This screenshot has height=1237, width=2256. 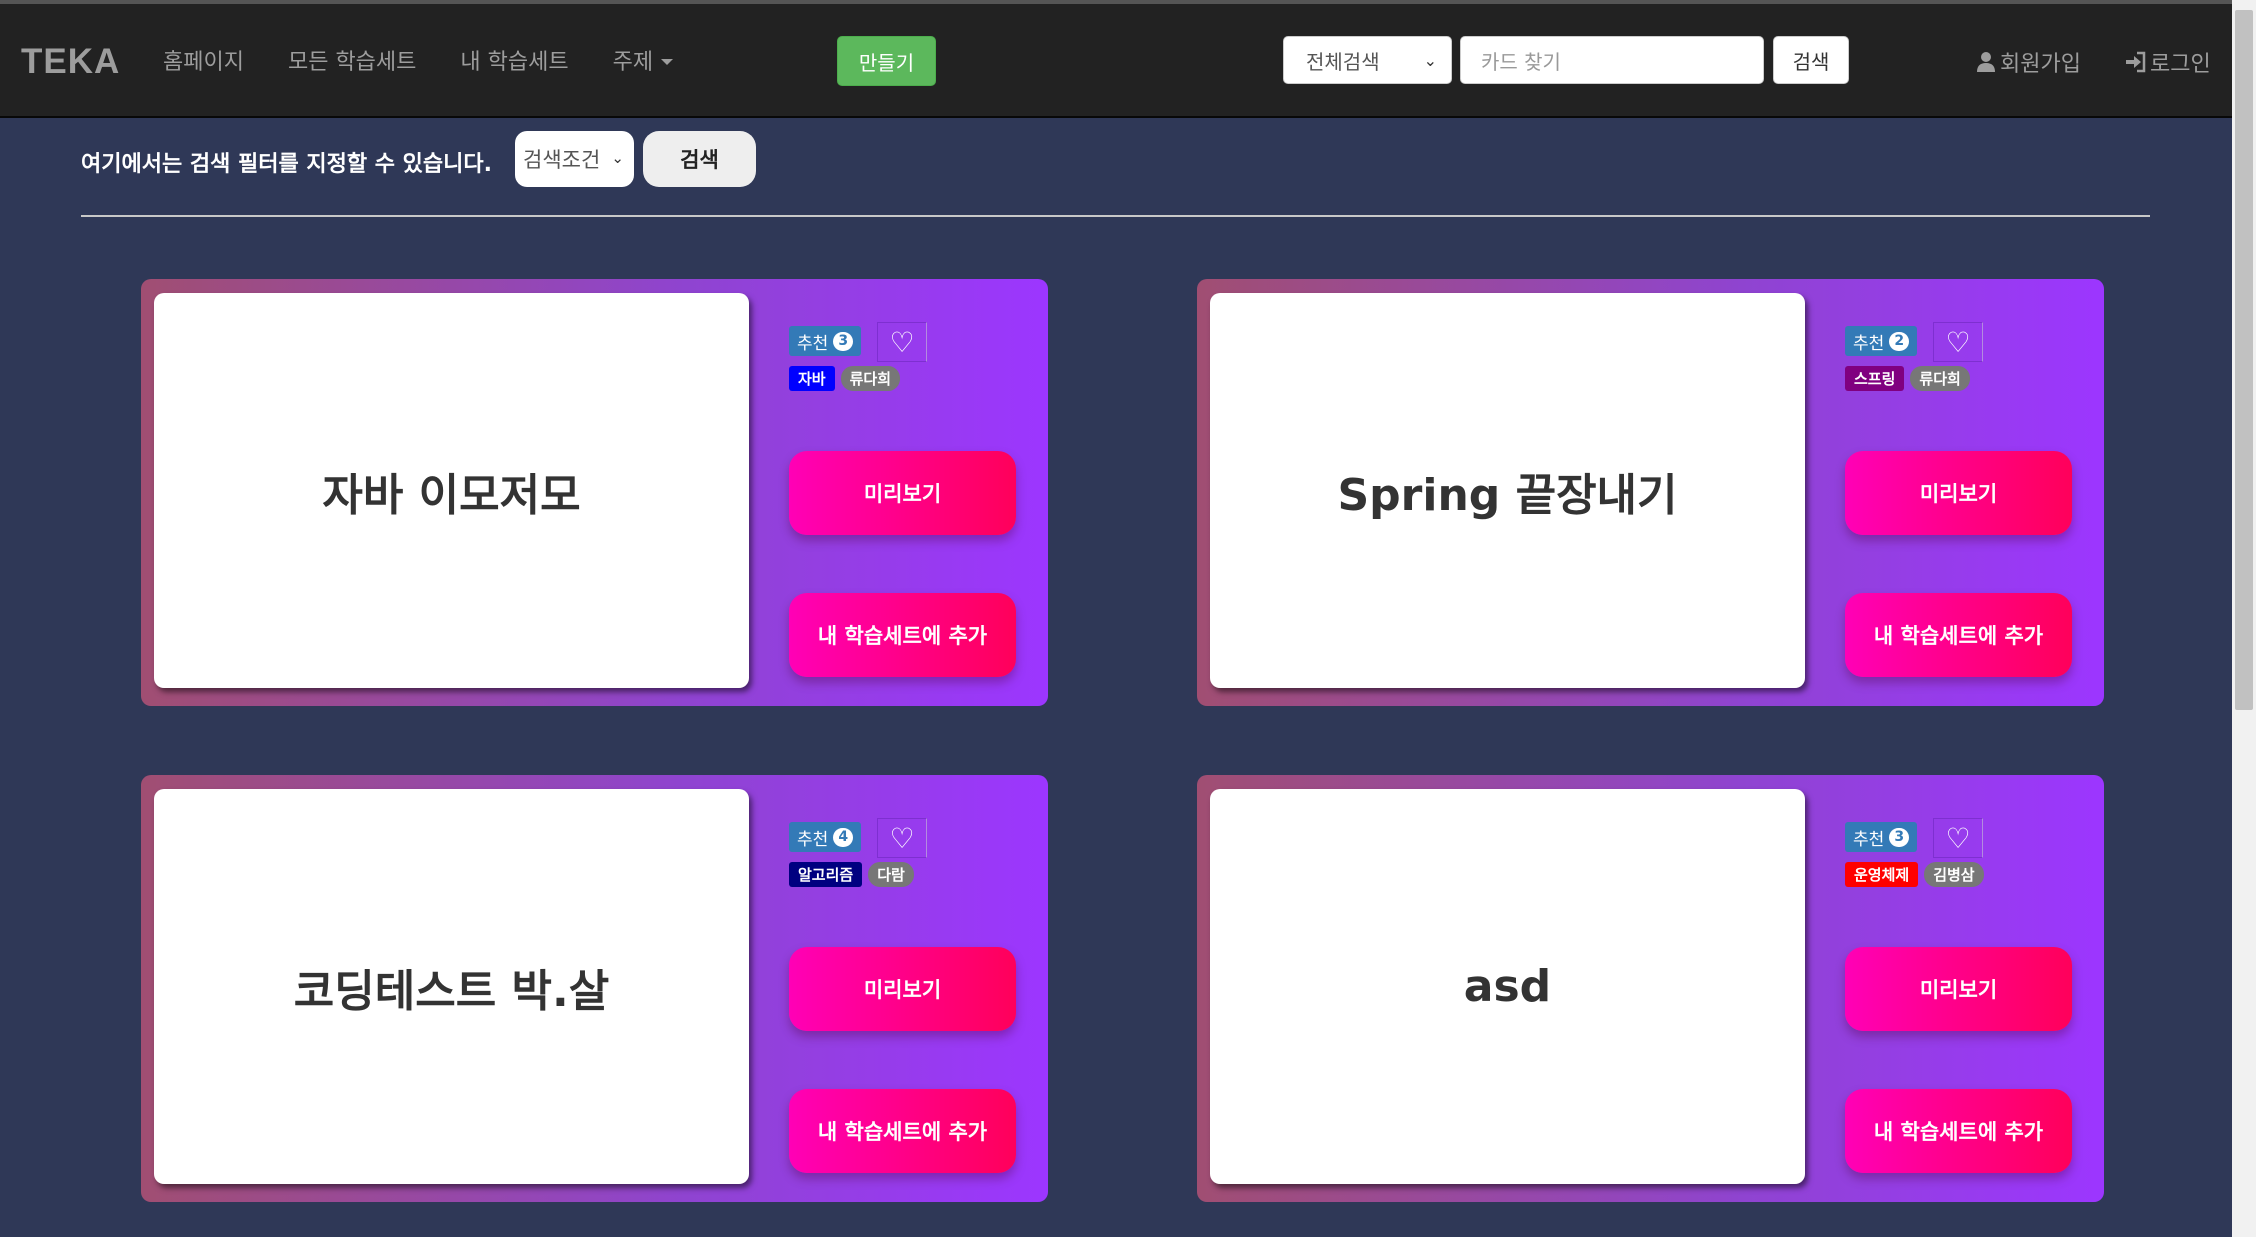 I want to click on card-search-placeholder: 카드 찾기, so click(x=1521, y=61).